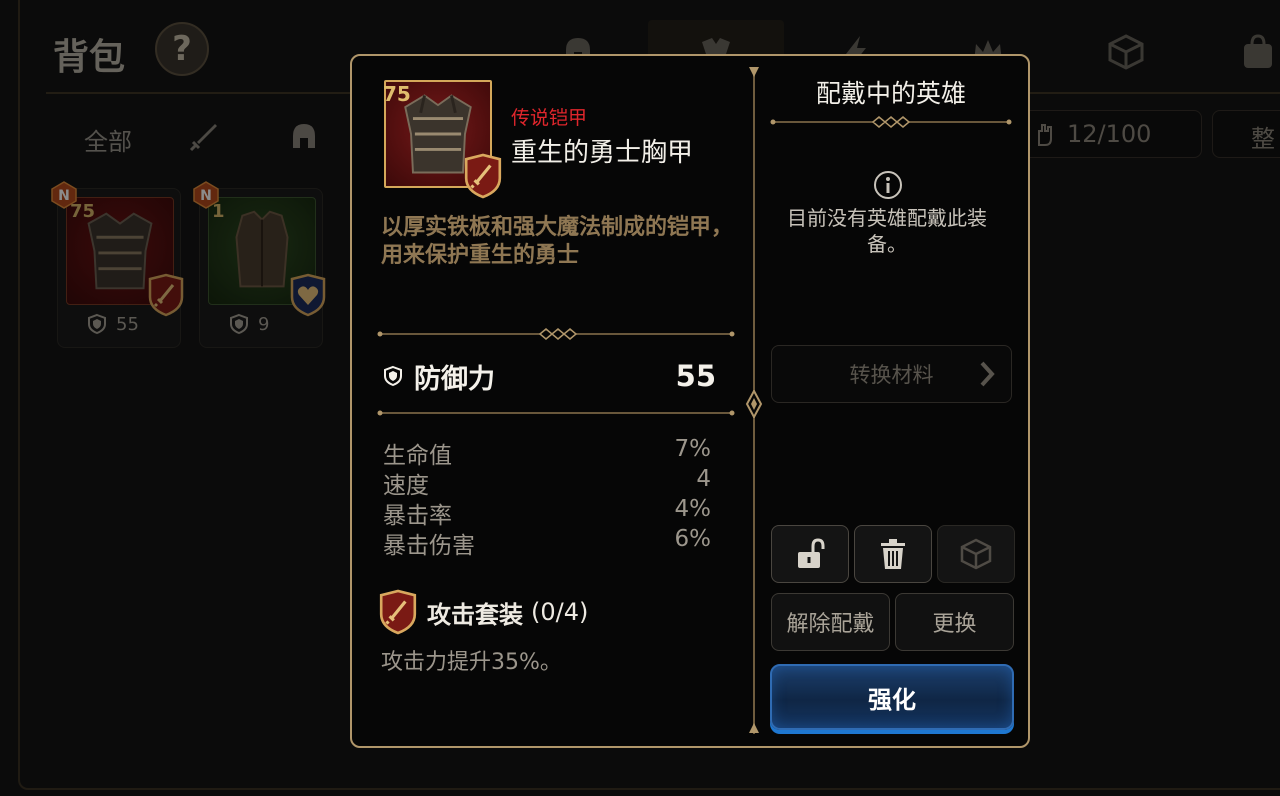 This screenshot has width=1280, height=796. What do you see at coordinates (695, 376) in the screenshot?
I see `main-stat-value: 55` at bounding box center [695, 376].